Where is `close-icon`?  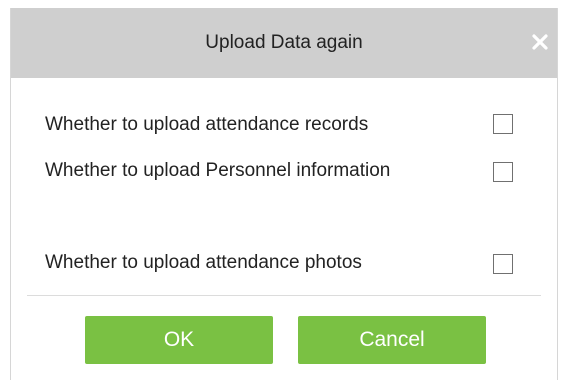
close-icon is located at coordinates (540, 42).